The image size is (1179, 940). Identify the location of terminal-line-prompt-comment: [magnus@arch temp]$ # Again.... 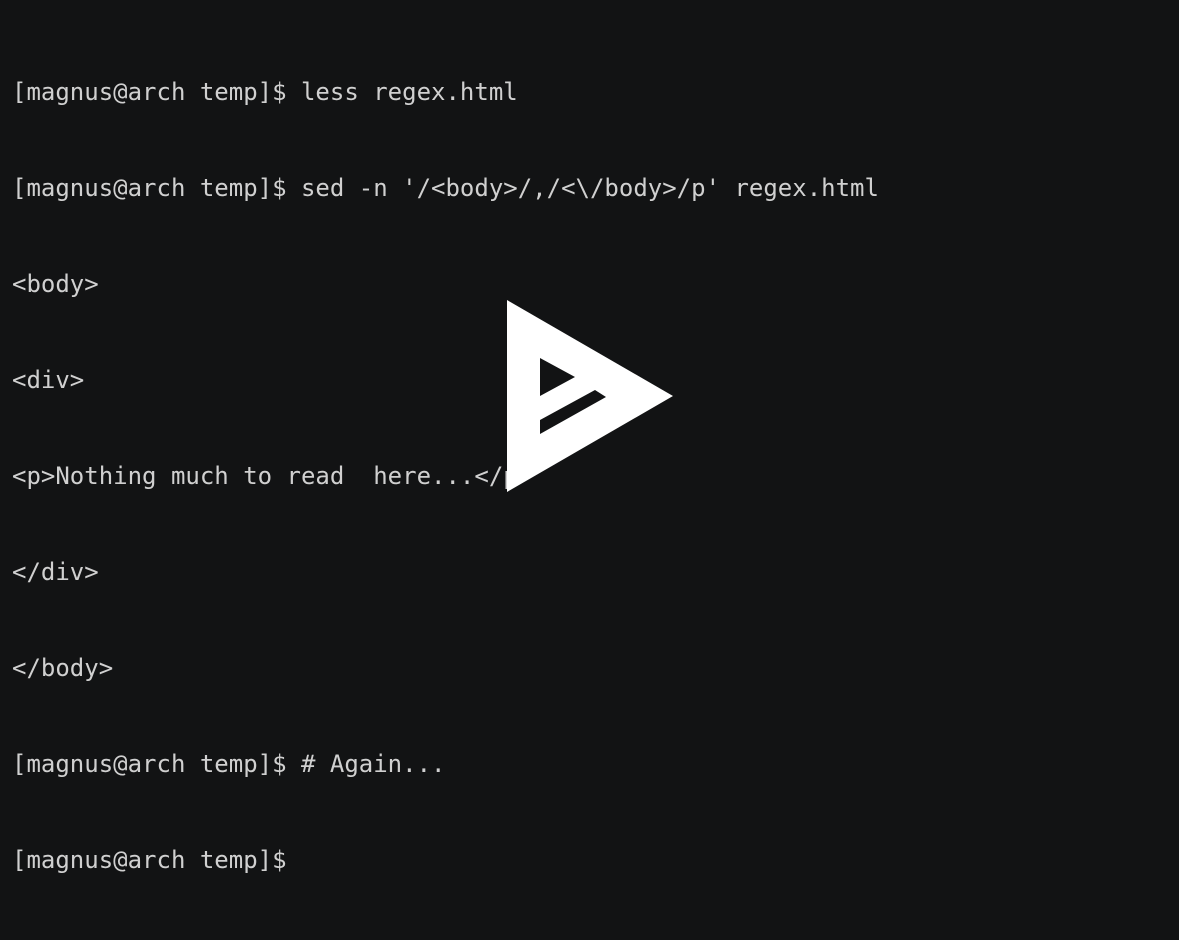
(229, 764).